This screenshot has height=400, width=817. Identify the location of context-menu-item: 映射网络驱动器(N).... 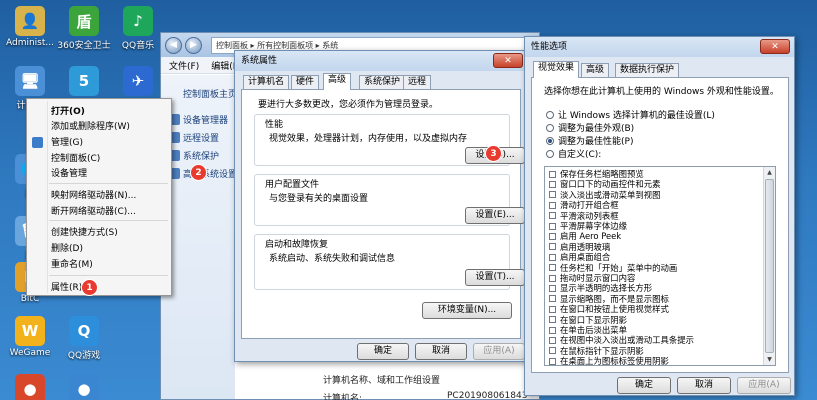
(93, 194).